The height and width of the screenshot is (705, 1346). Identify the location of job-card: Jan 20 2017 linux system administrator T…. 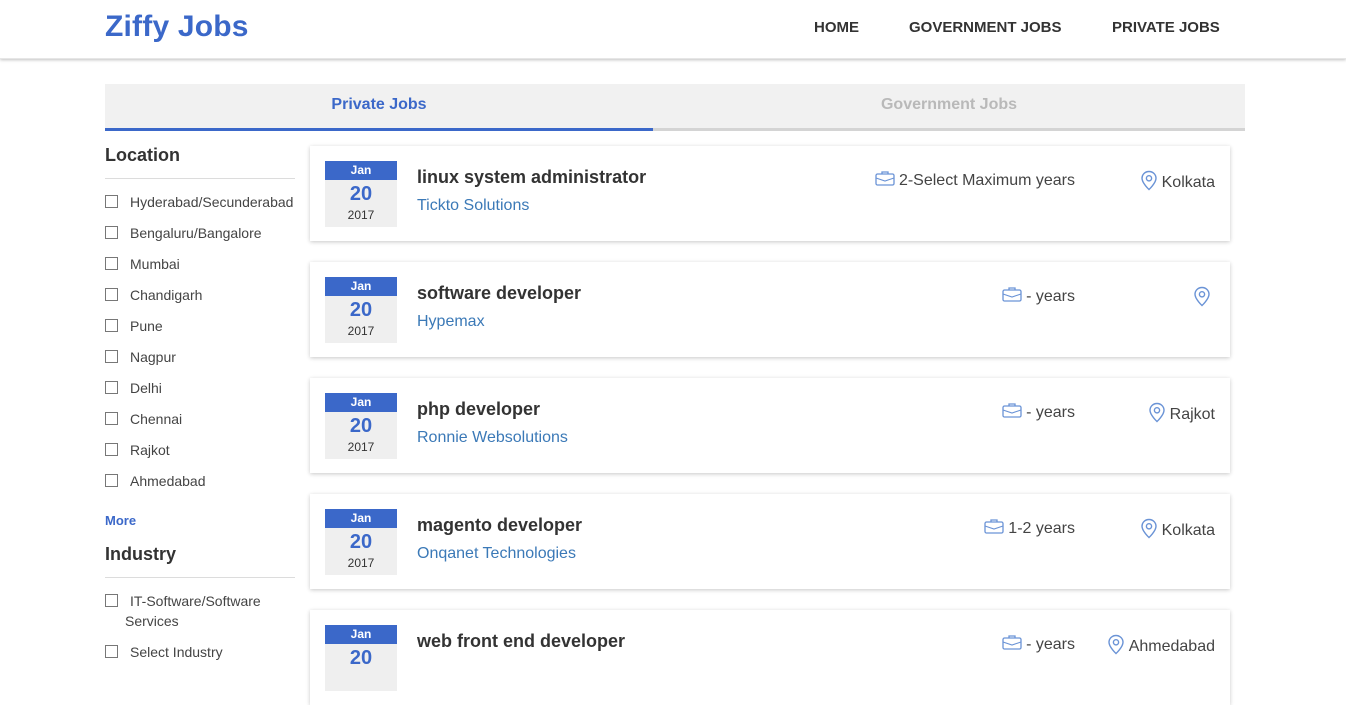
(770, 193).